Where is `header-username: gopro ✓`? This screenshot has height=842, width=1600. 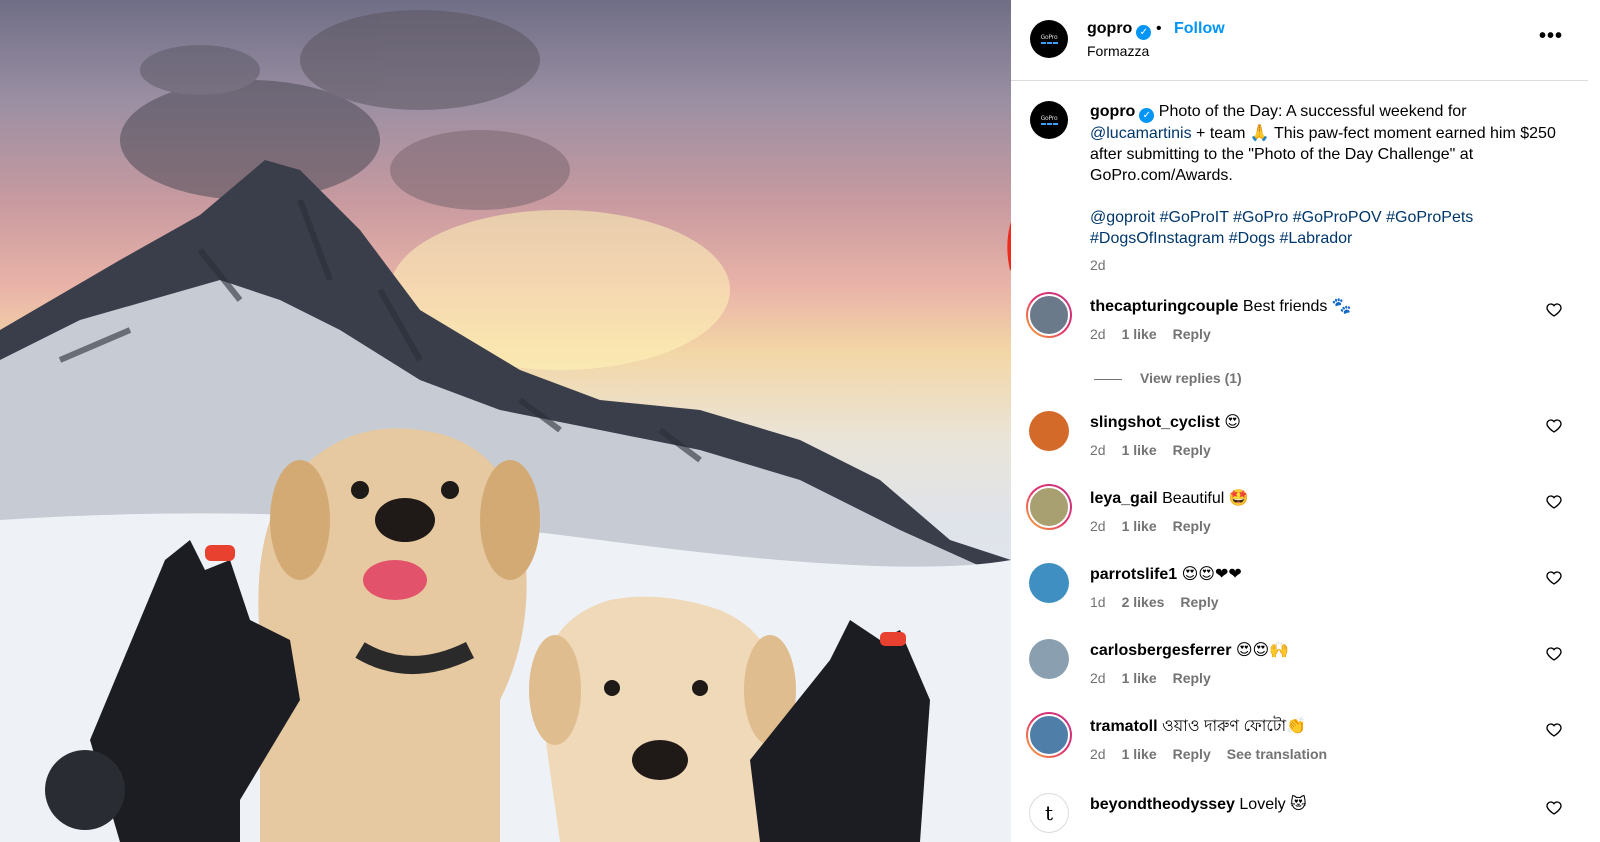
header-username: gopro ✓ is located at coordinates (1119, 30).